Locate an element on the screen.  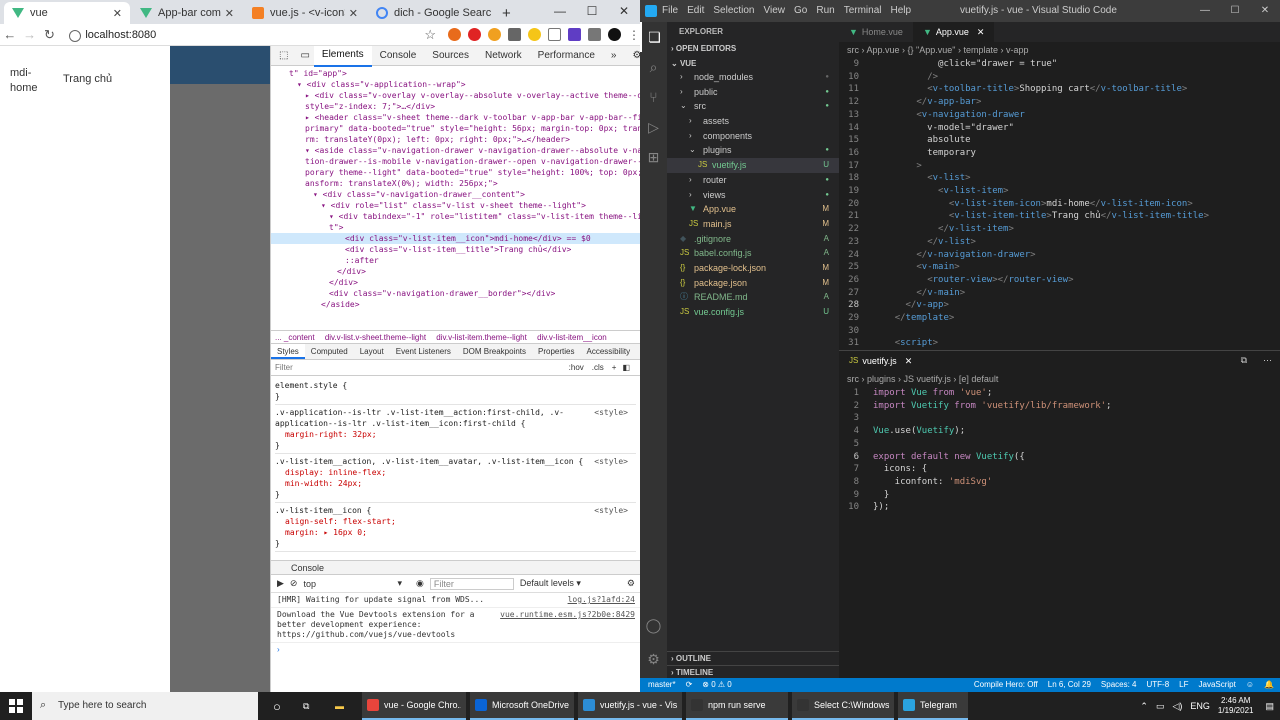
file-tree-item: › components is located at coordinates (753, 136).